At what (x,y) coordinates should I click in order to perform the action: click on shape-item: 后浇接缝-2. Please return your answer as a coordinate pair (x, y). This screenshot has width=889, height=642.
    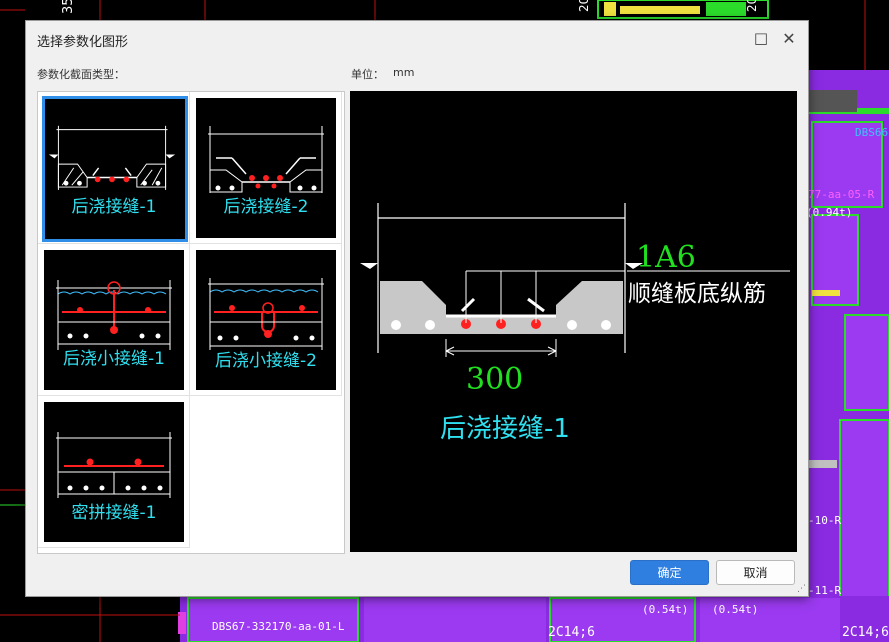
    Looking at the image, I should click on (266, 168).